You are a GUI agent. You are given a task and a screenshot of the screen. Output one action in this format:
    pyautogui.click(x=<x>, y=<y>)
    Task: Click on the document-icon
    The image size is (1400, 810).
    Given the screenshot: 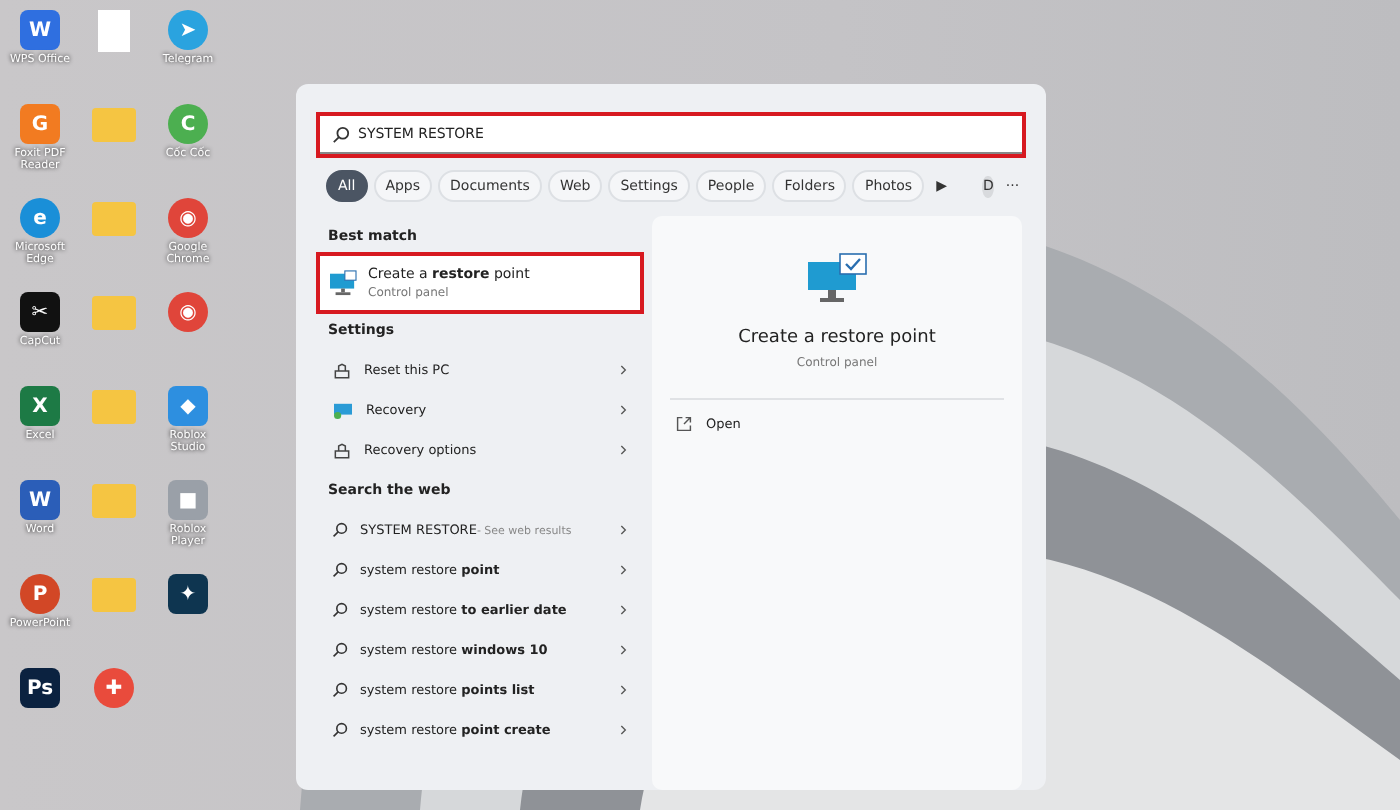 What is the action you would take?
    pyautogui.click(x=114, y=31)
    